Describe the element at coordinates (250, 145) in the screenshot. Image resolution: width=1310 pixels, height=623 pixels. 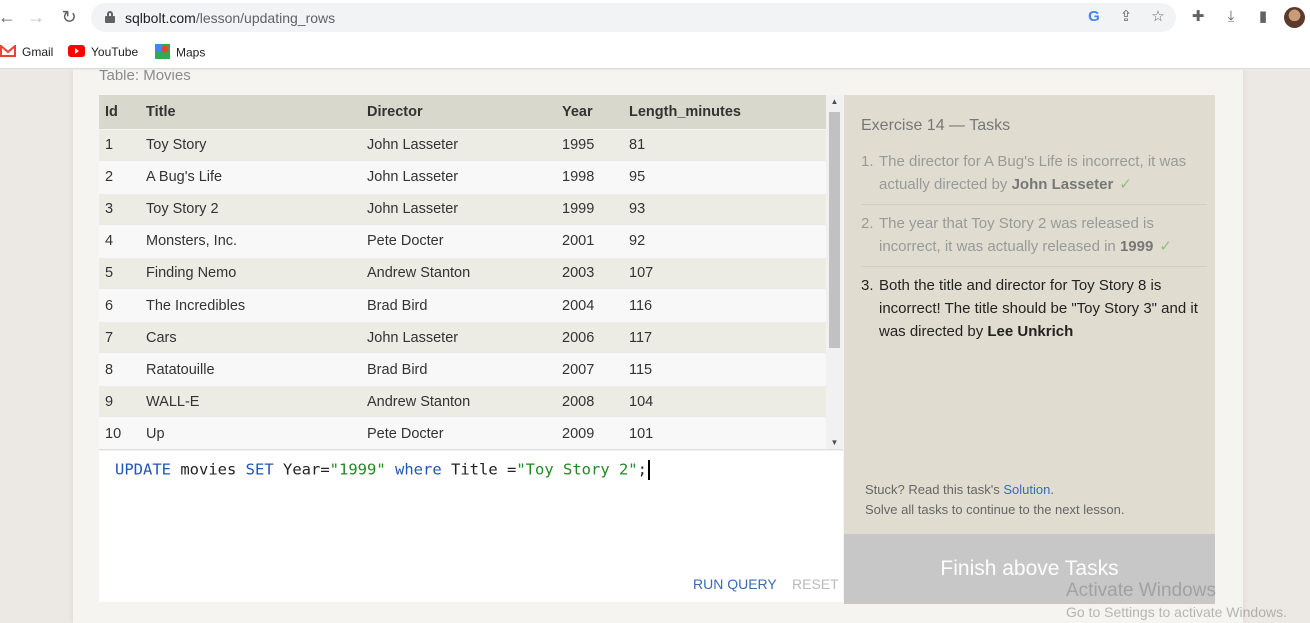
I see `table-cell: Toy Story` at that location.